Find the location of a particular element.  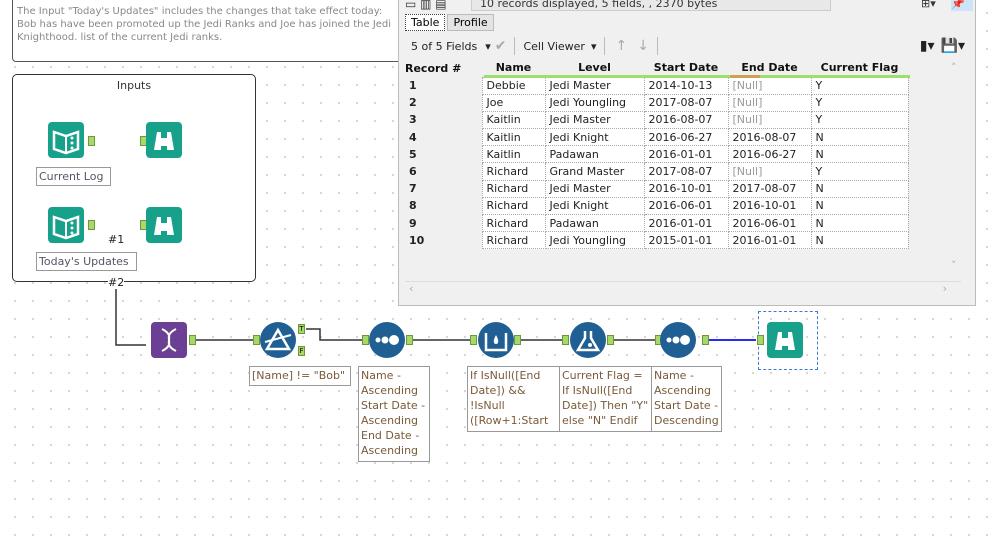

layout-icons: ▭ ▥ ▤ is located at coordinates (435, 5).